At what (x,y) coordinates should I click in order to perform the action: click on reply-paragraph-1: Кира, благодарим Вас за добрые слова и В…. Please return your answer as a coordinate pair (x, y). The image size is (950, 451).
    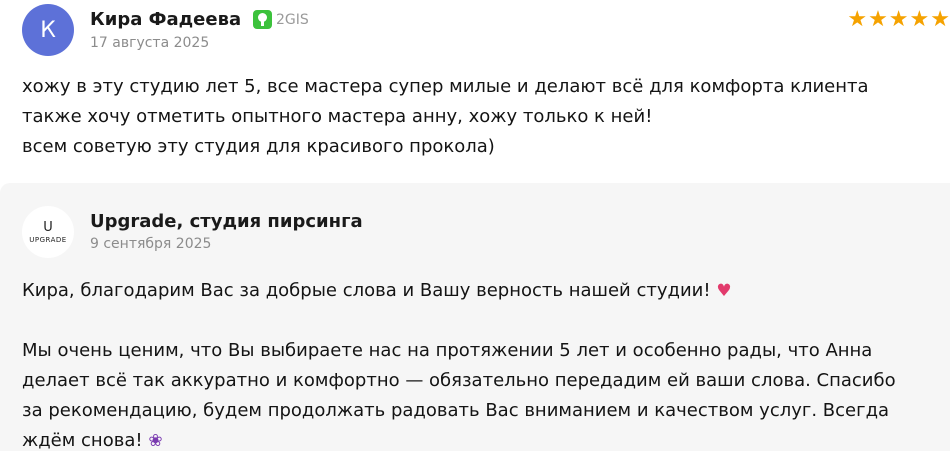
    Looking at the image, I should click on (482, 291).